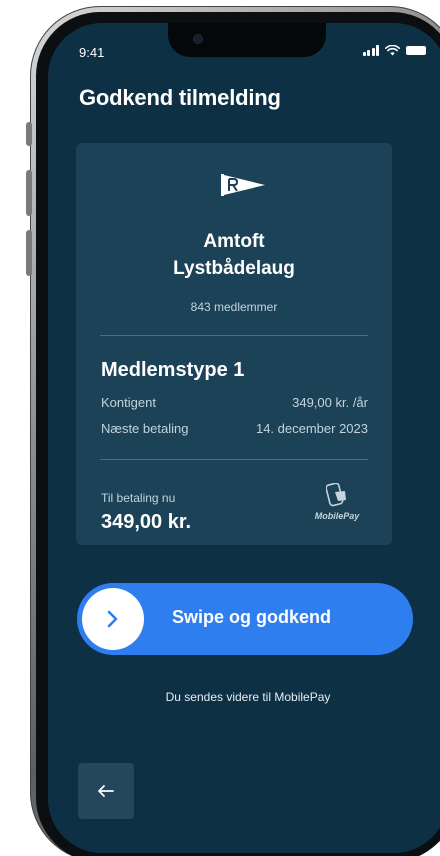  Describe the element at coordinates (337, 508) in the screenshot. I see `mobilepay-logo: MobilePay` at that location.